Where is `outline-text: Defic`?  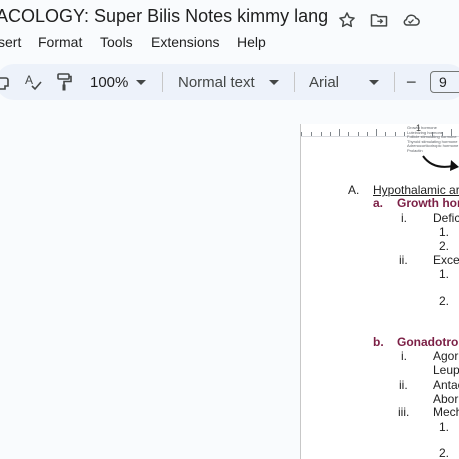 outline-text: Defic is located at coordinates (446, 218).